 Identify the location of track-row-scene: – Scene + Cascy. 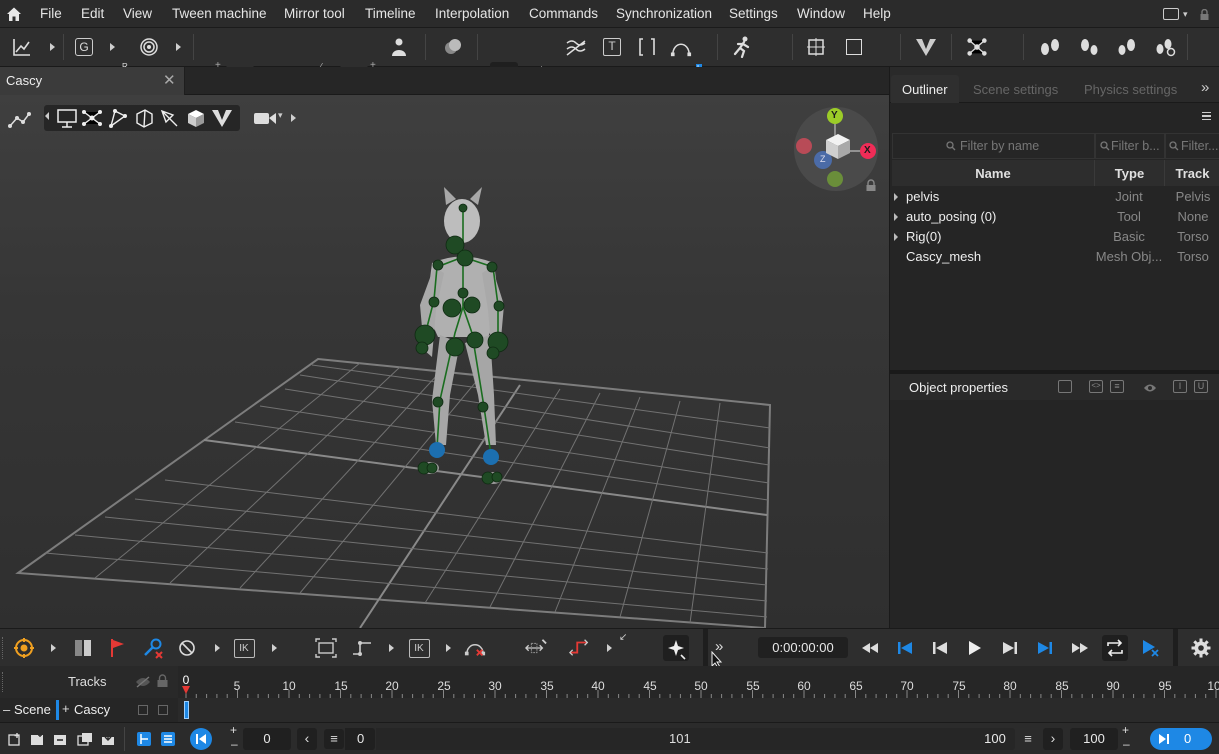
(609, 710).